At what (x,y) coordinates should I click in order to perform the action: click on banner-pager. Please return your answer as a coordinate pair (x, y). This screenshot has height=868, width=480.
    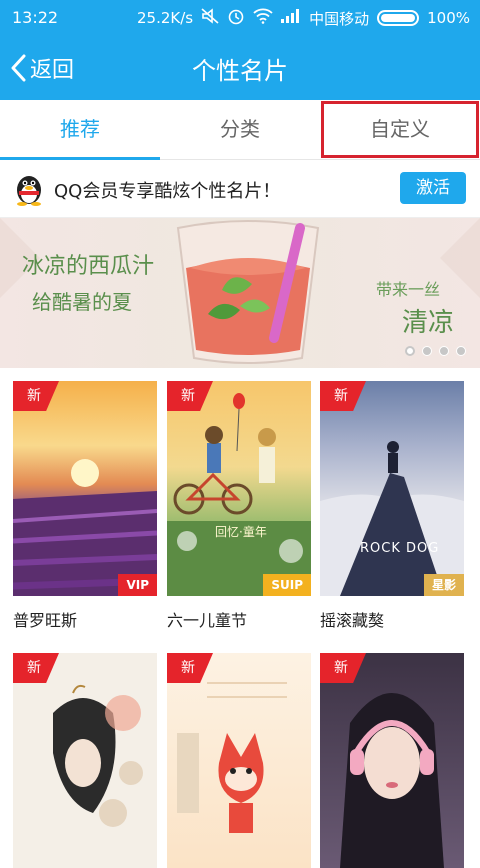
    Looking at the image, I should click on (435, 351).